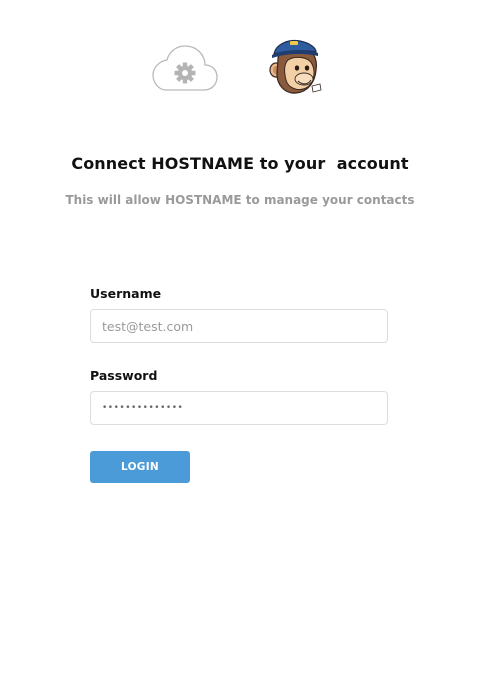 The image size is (480, 680). Describe the element at coordinates (240, 68) in the screenshot. I see `logo-row` at that location.